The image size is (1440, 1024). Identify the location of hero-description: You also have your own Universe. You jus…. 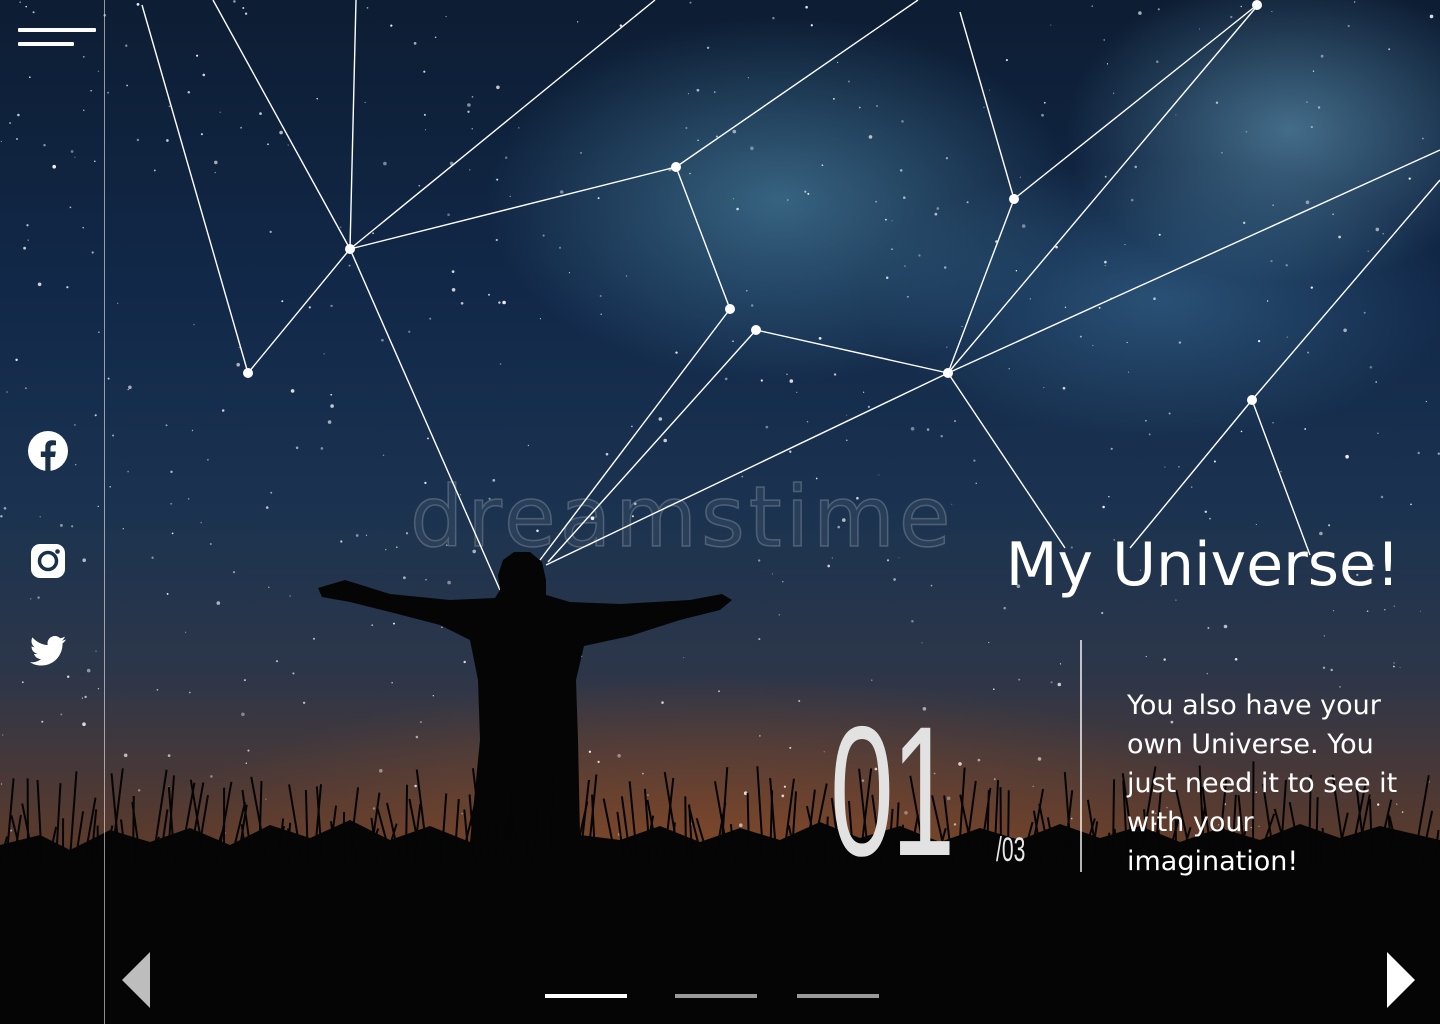
(1262, 783).